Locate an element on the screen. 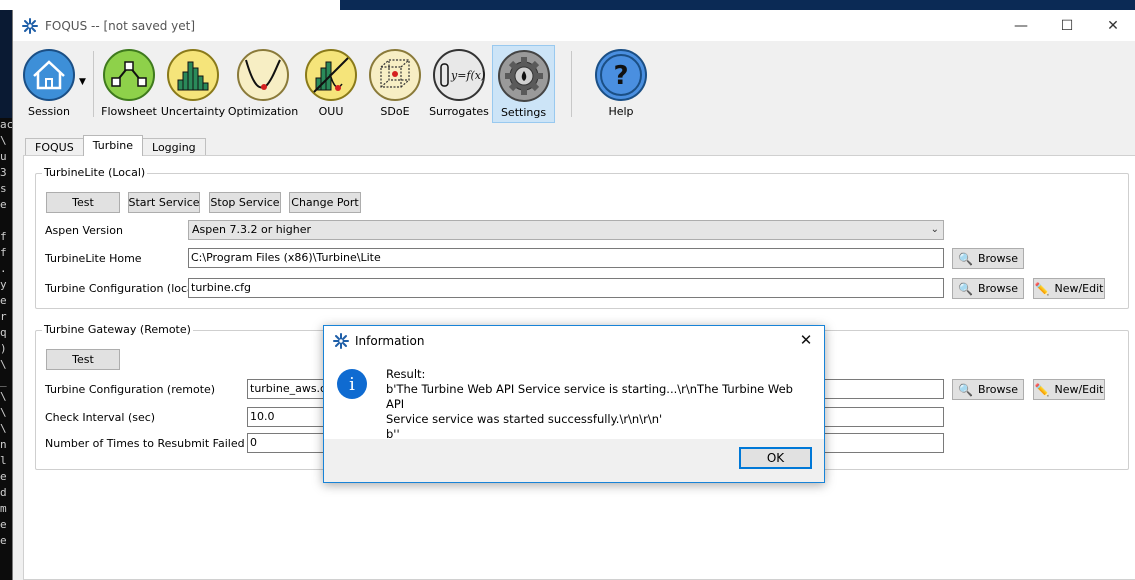 This screenshot has width=1135, height=580. tab-turbine: Turbine is located at coordinates (113, 145).